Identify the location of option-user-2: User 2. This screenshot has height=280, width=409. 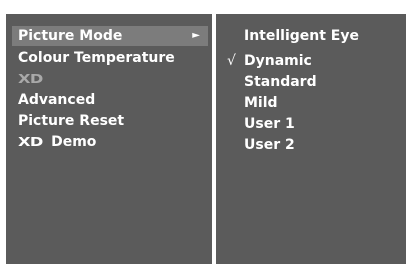
(269, 145).